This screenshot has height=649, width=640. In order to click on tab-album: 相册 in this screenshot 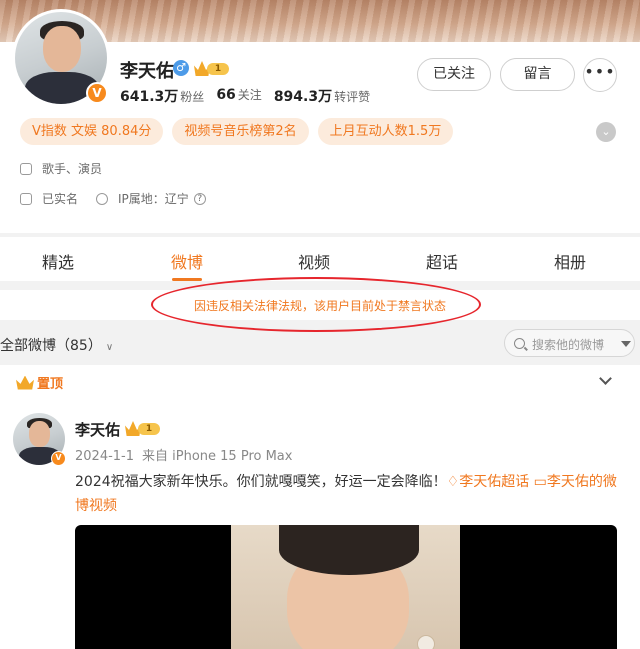, I will do `click(570, 261)`.